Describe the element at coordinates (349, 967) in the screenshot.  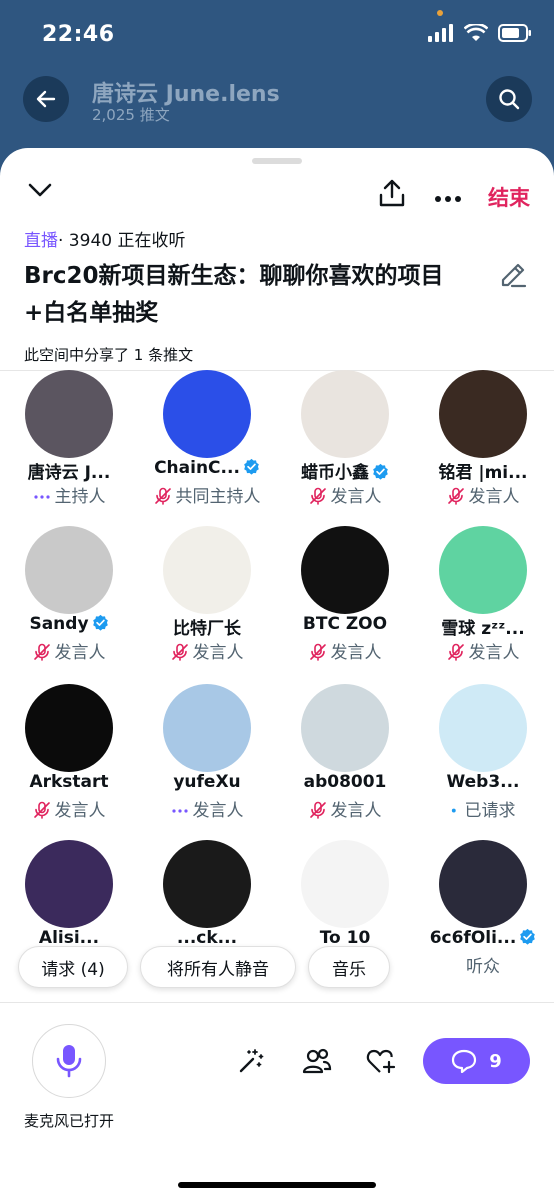
I see `music-button: 音乐` at that location.